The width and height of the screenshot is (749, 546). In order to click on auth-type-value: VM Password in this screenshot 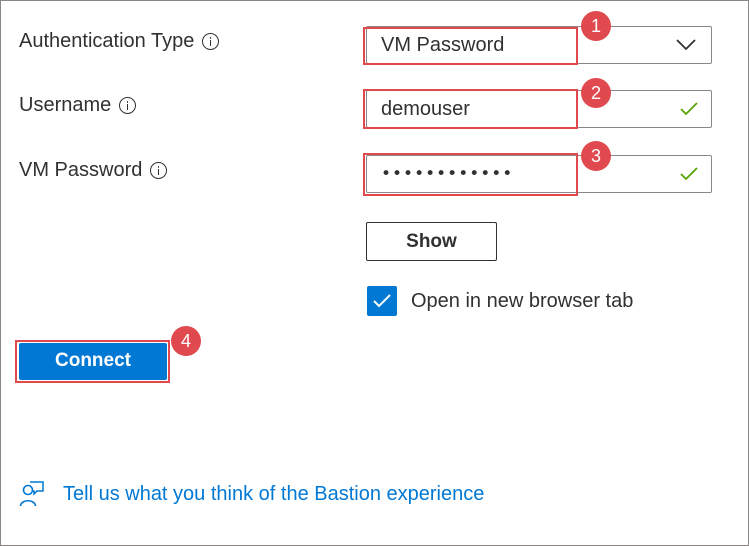, I will do `click(443, 45)`.